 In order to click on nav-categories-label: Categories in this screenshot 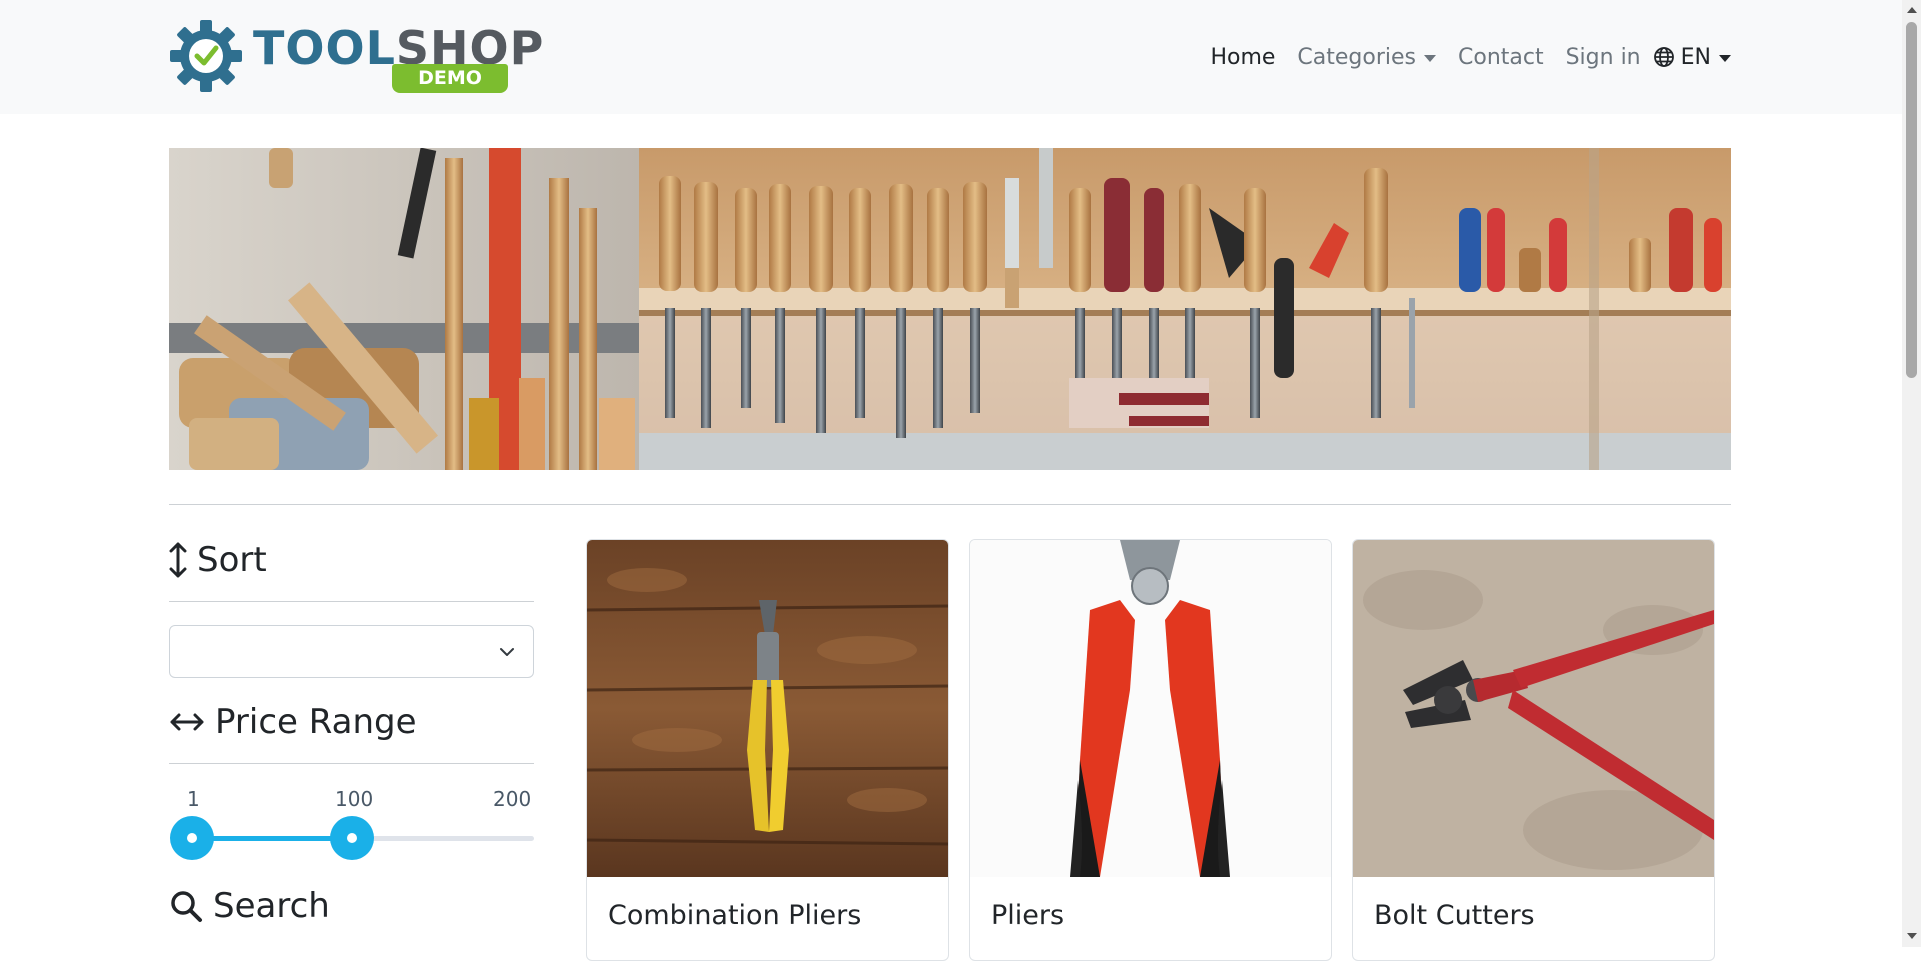, I will do `click(1356, 57)`.